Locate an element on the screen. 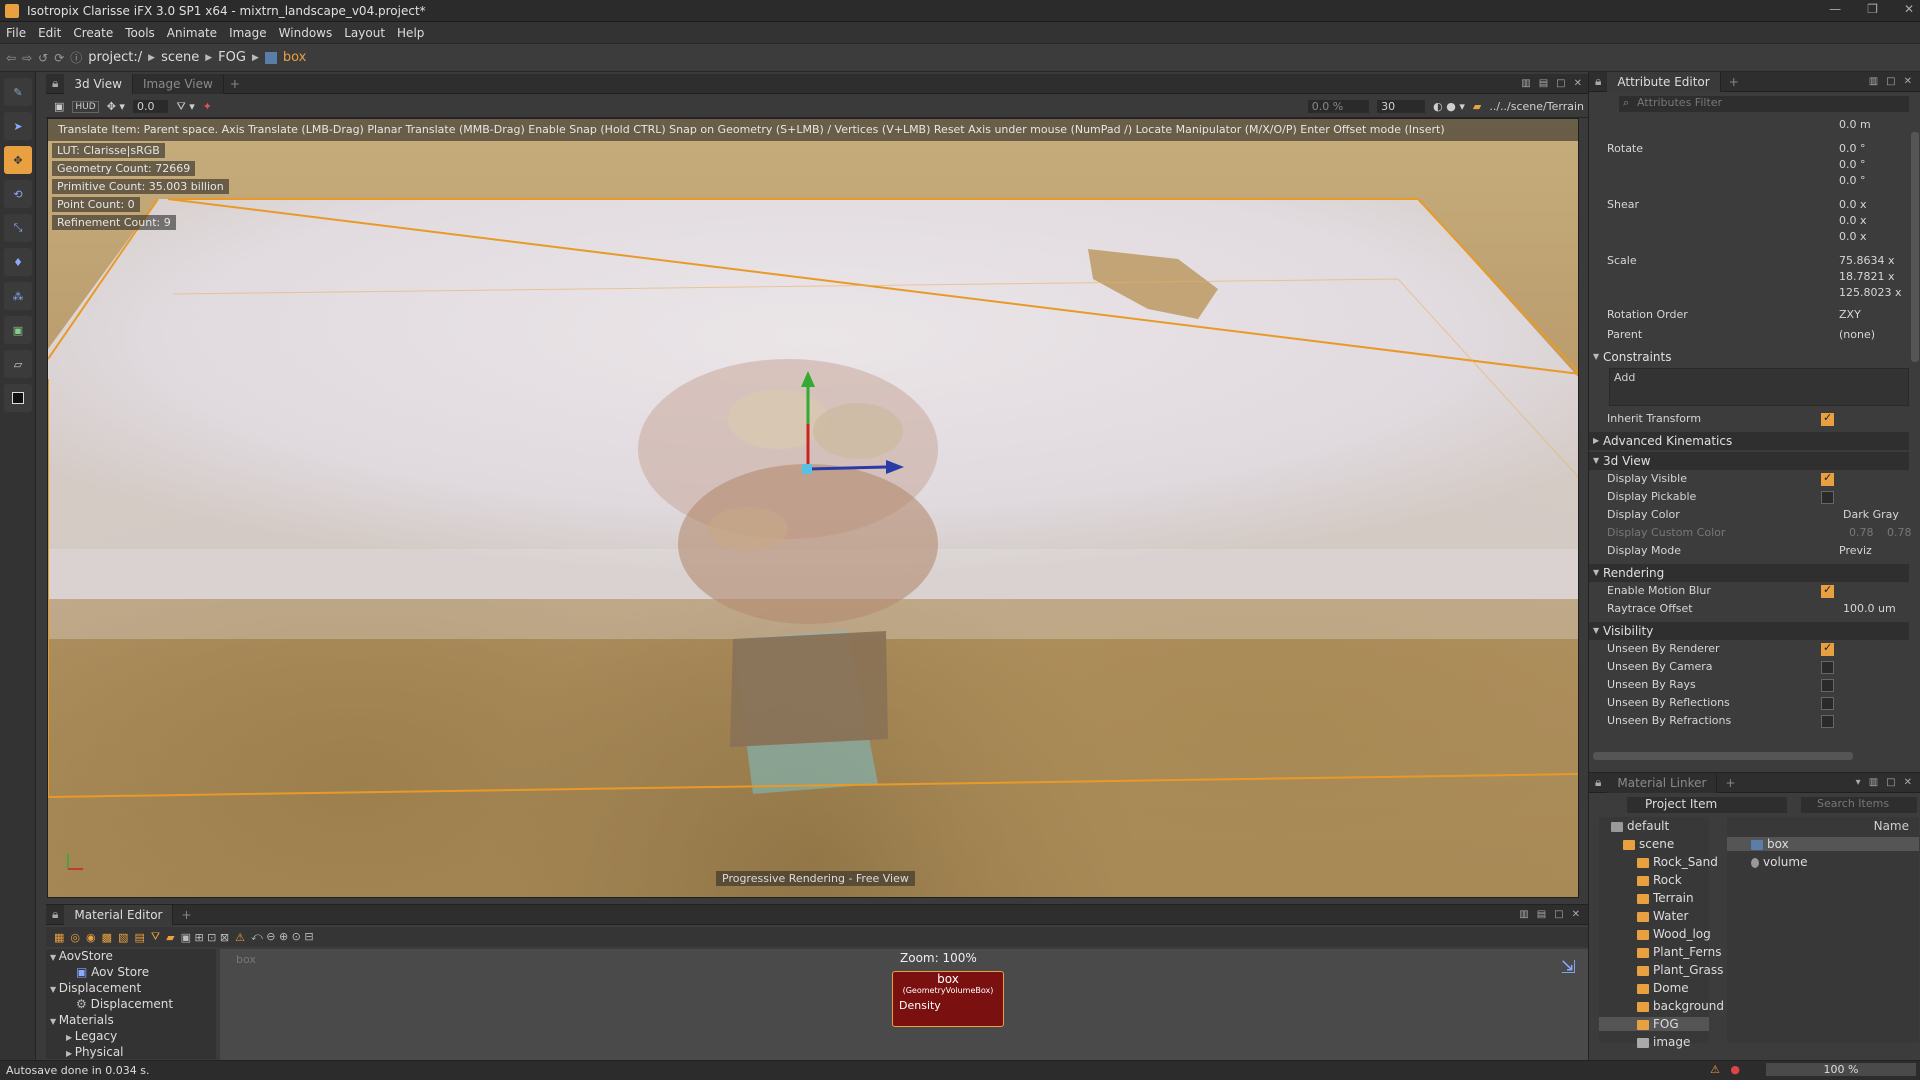  search-items-input: Search Items is located at coordinates (1859, 805).